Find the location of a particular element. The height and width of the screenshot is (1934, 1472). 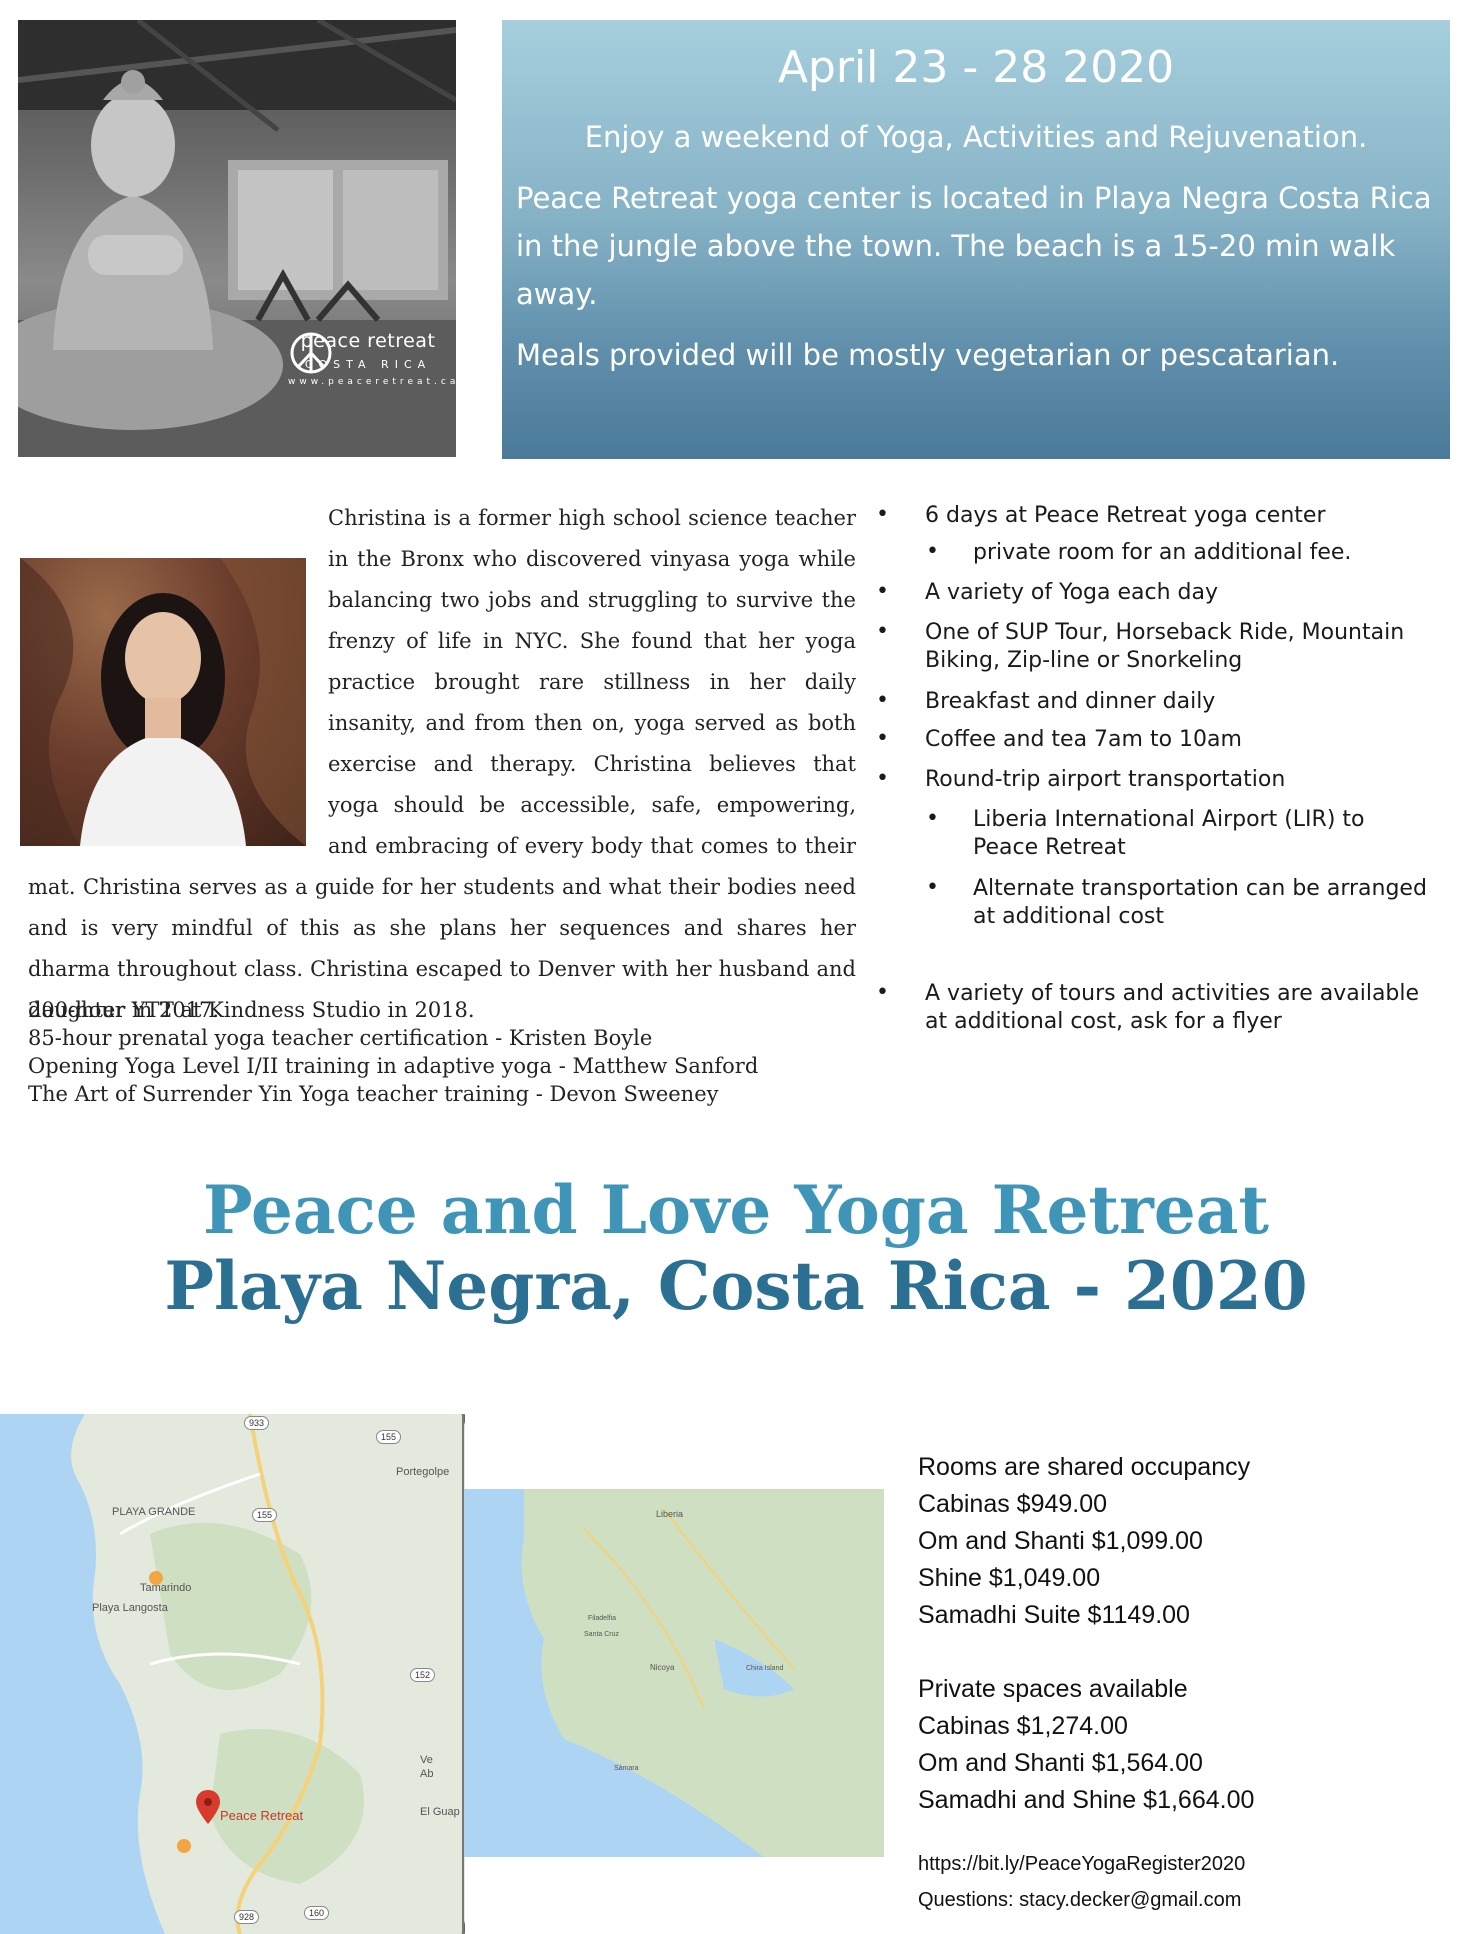

title-line-2: Playa Negra, Costa Rica - 2020 is located at coordinates (736, 1286).